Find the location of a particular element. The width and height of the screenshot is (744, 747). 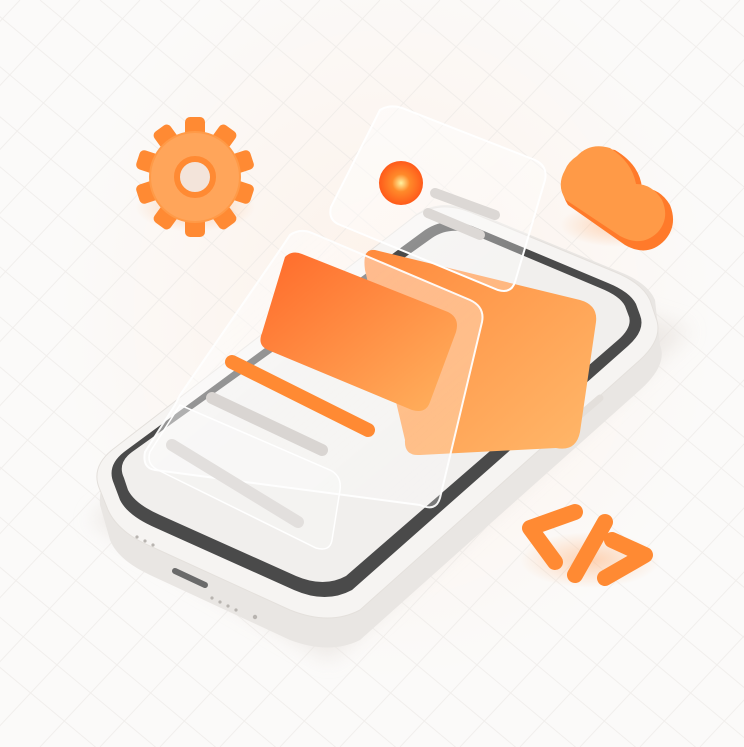

status-dot is located at coordinates (401, 183).